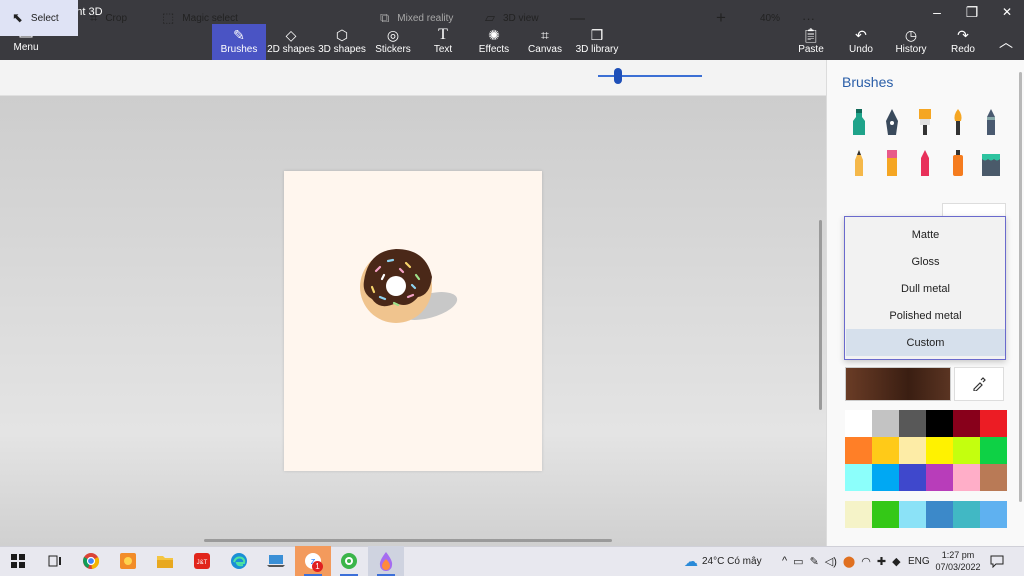 The image size is (1024, 576). I want to click on zalo-icon: Z 1, so click(313, 561).